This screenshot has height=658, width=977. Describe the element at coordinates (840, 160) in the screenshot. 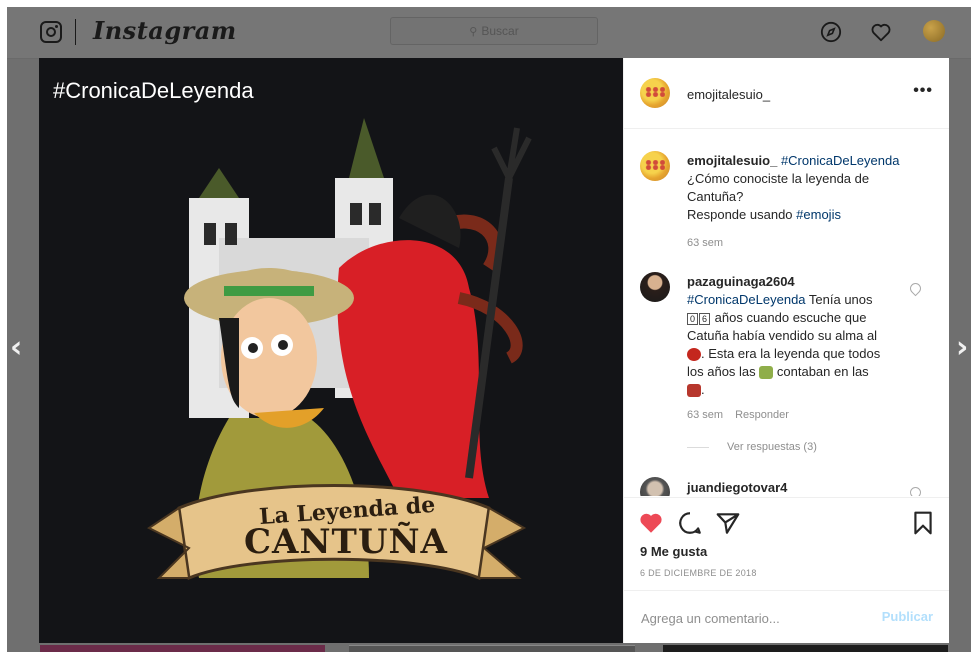

I see `caption-hashtag-link: #CronicaDeLeyenda` at that location.